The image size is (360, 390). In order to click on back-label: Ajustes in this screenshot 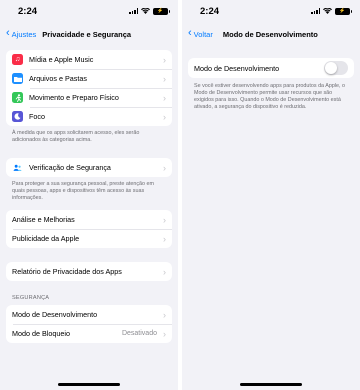, I will do `click(24, 34)`.